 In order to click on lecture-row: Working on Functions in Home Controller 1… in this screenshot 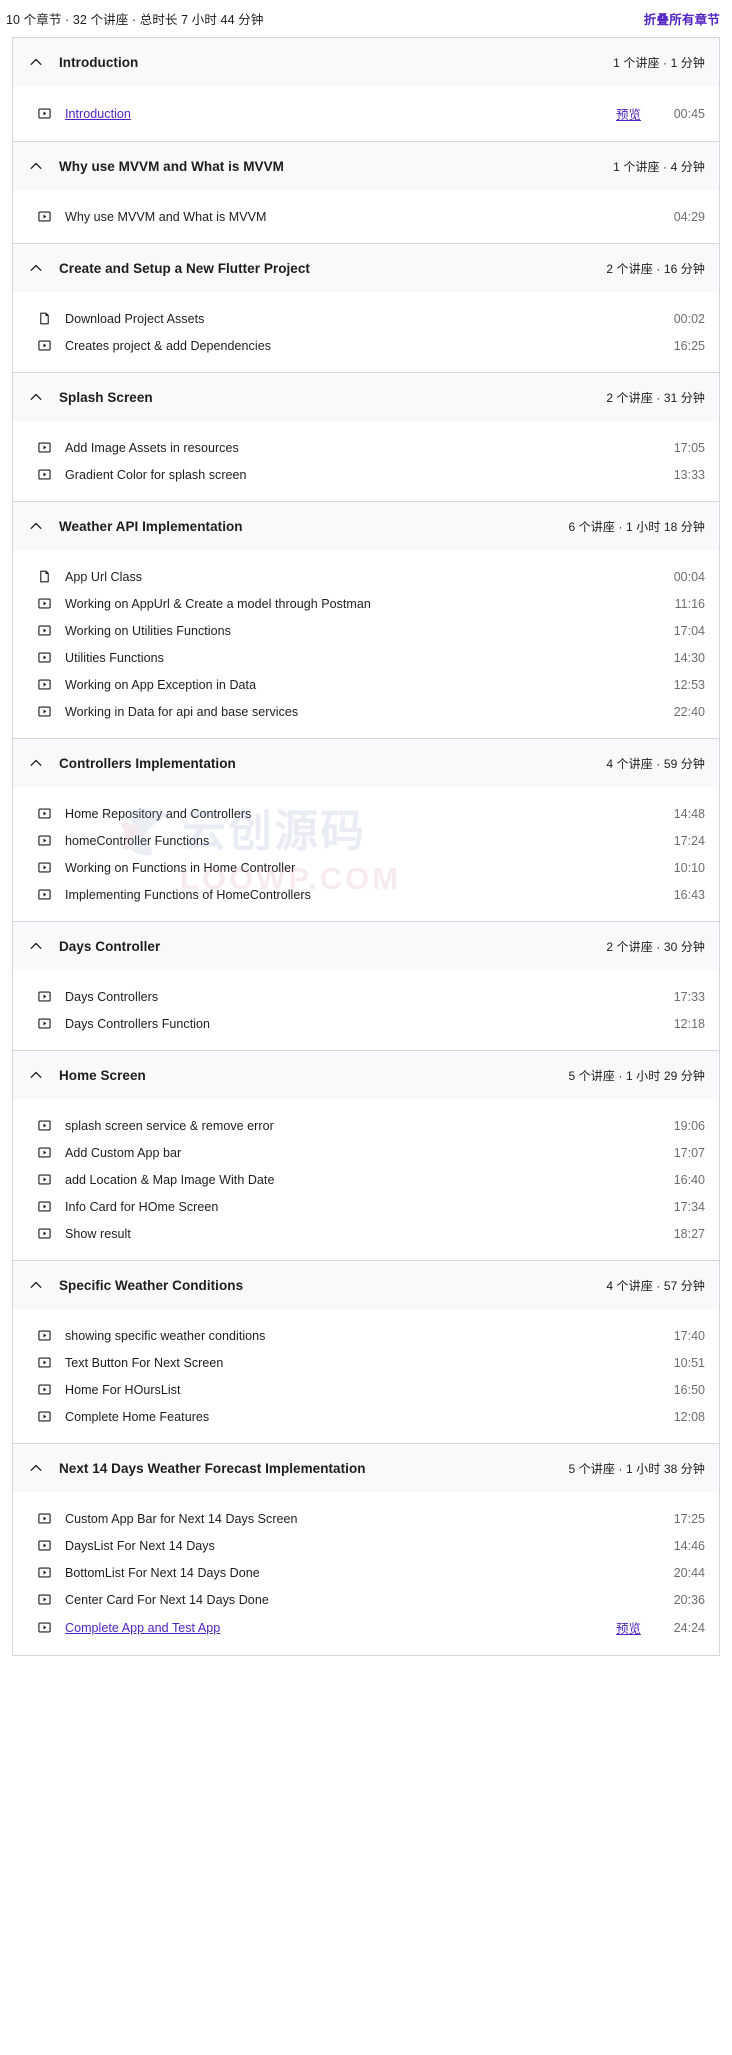, I will do `click(366, 867)`.